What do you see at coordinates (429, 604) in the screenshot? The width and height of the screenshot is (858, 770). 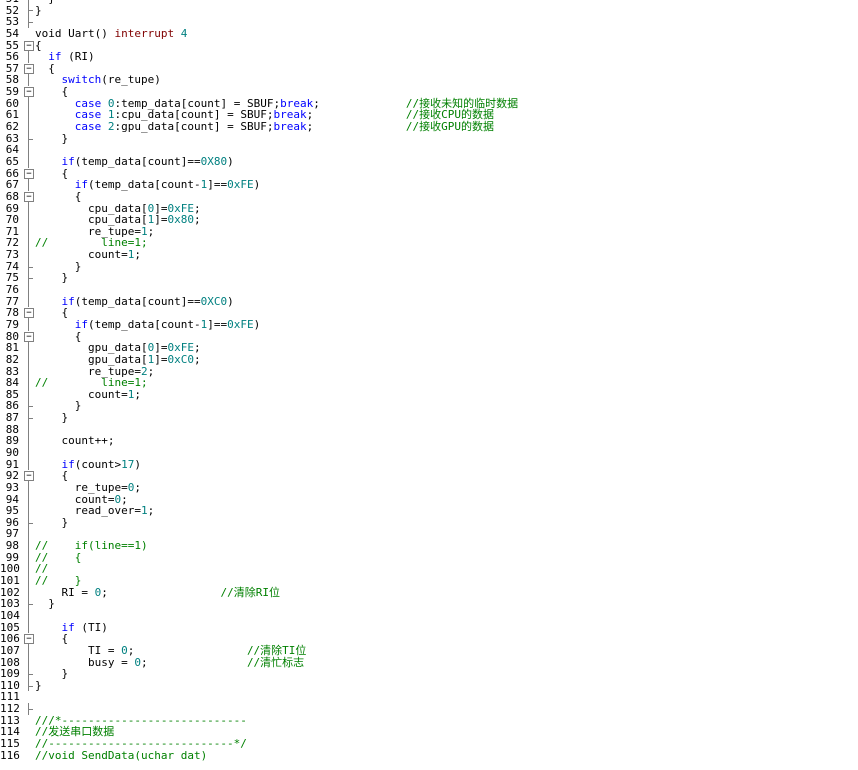 I see `code-line: 103 }` at bounding box center [429, 604].